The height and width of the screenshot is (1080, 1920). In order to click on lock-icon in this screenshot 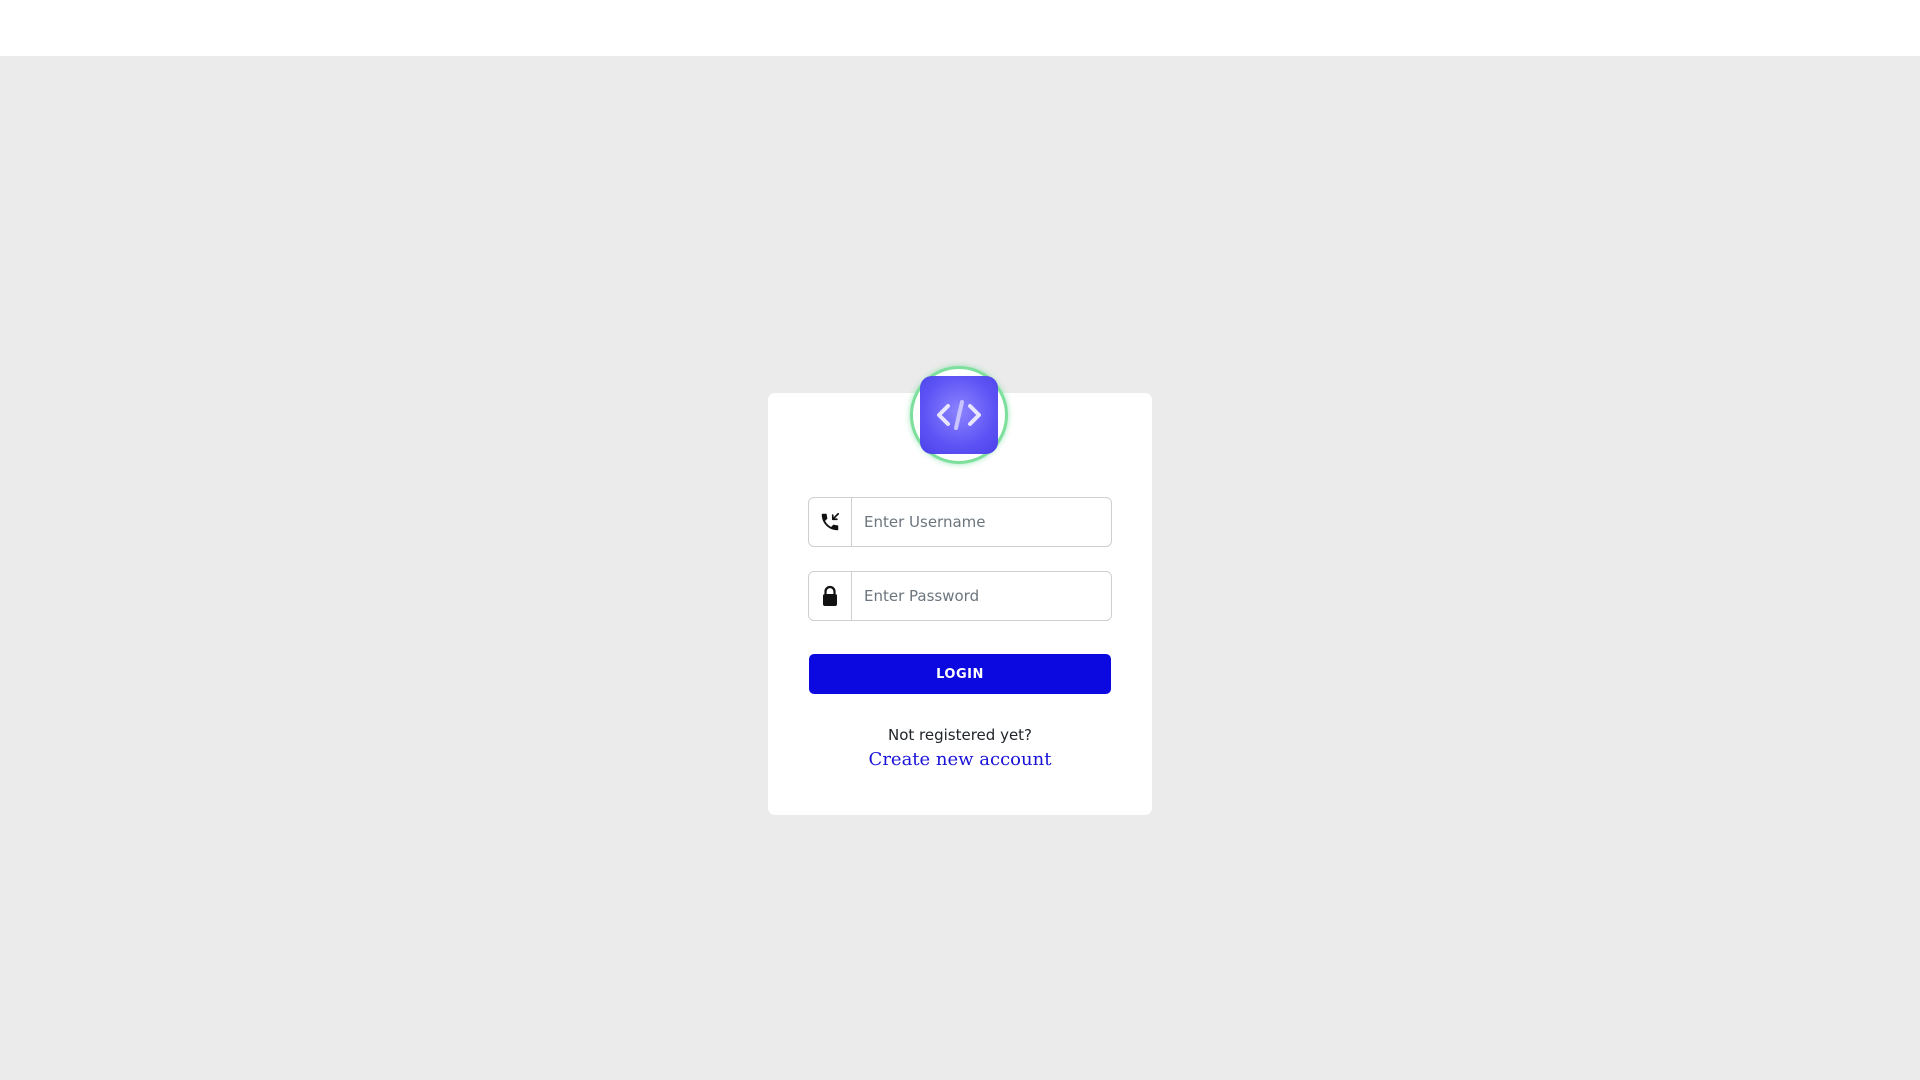, I will do `click(830, 595)`.